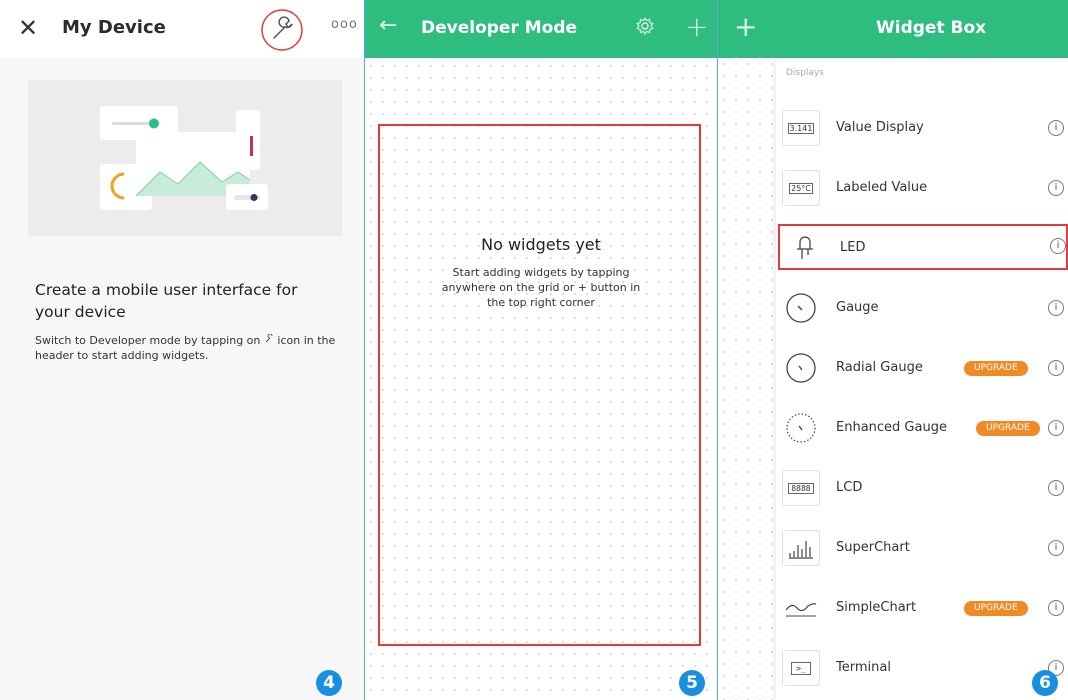  Describe the element at coordinates (876, 607) in the screenshot. I see `widget-label: SimpleChart` at that location.